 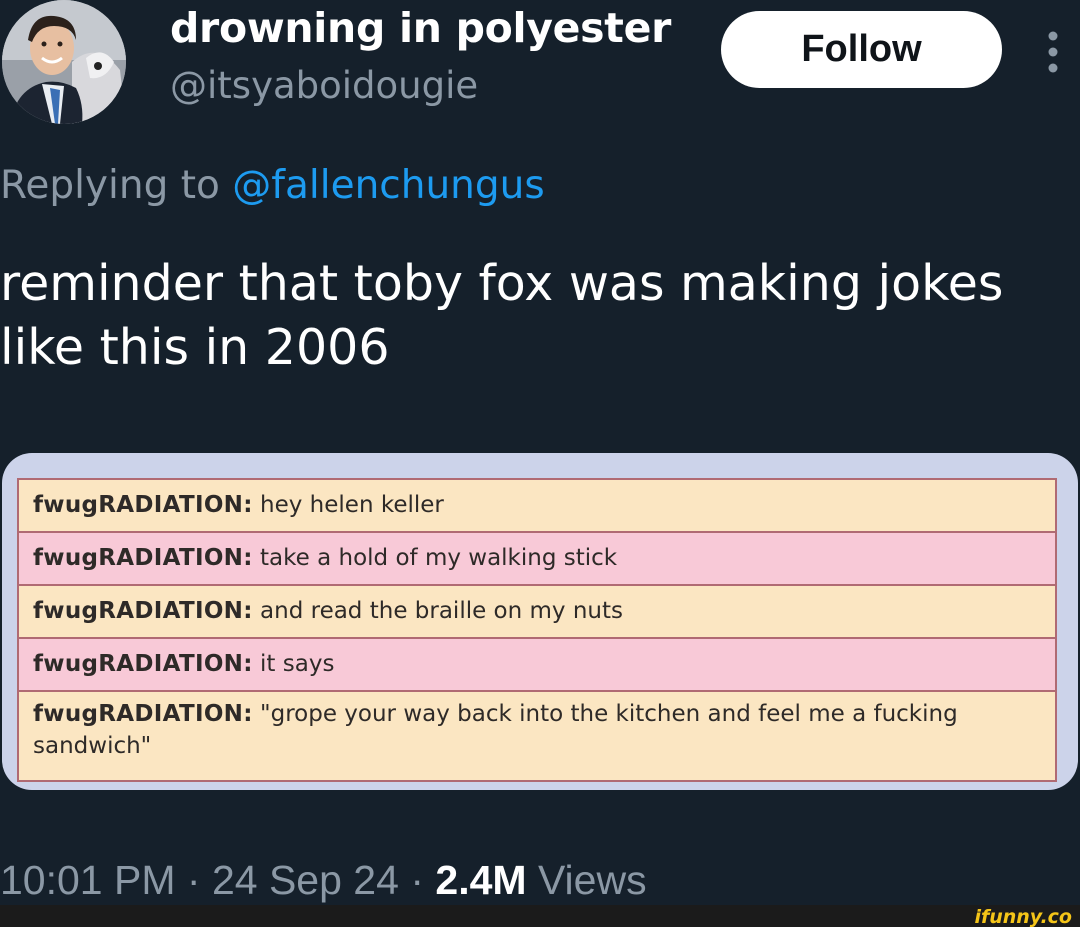 I want to click on reply-mention-link: @fallenchungus, so click(x=388, y=185).